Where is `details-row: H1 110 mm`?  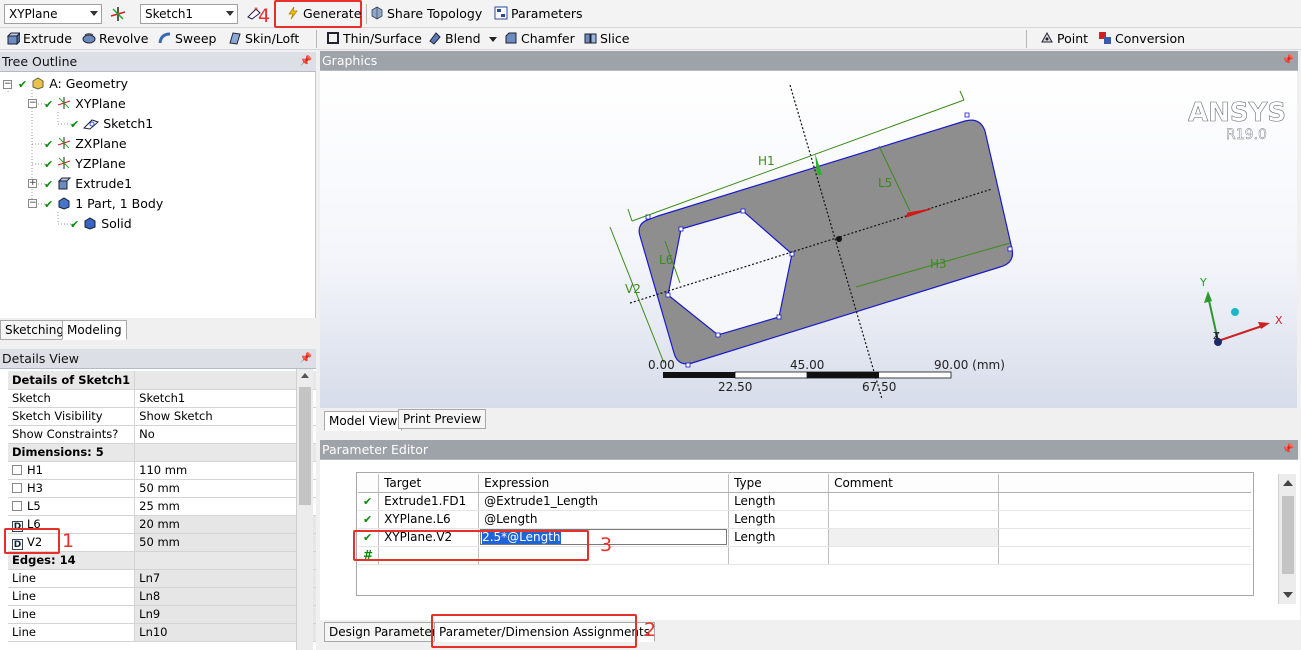
details-row: H1 110 mm is located at coordinates (162, 470).